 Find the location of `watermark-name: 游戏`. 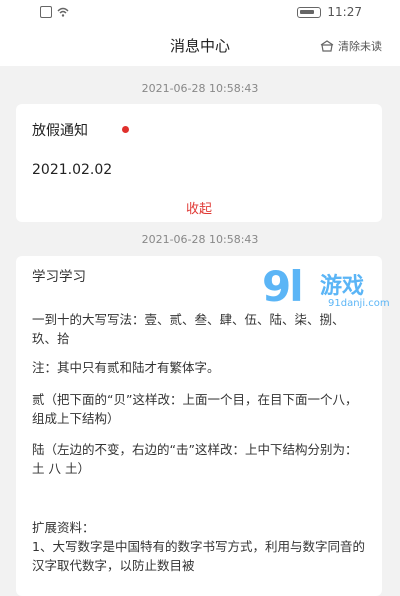

watermark-name: 游戏 is located at coordinates (342, 286).